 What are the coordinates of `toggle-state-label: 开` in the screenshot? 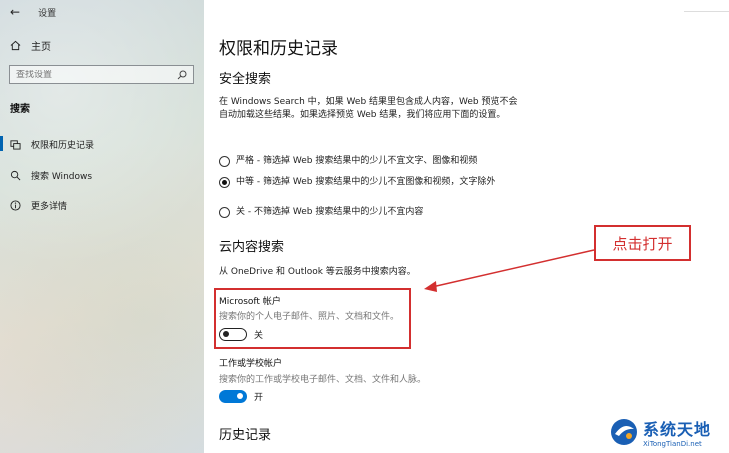 It's located at (259, 398).